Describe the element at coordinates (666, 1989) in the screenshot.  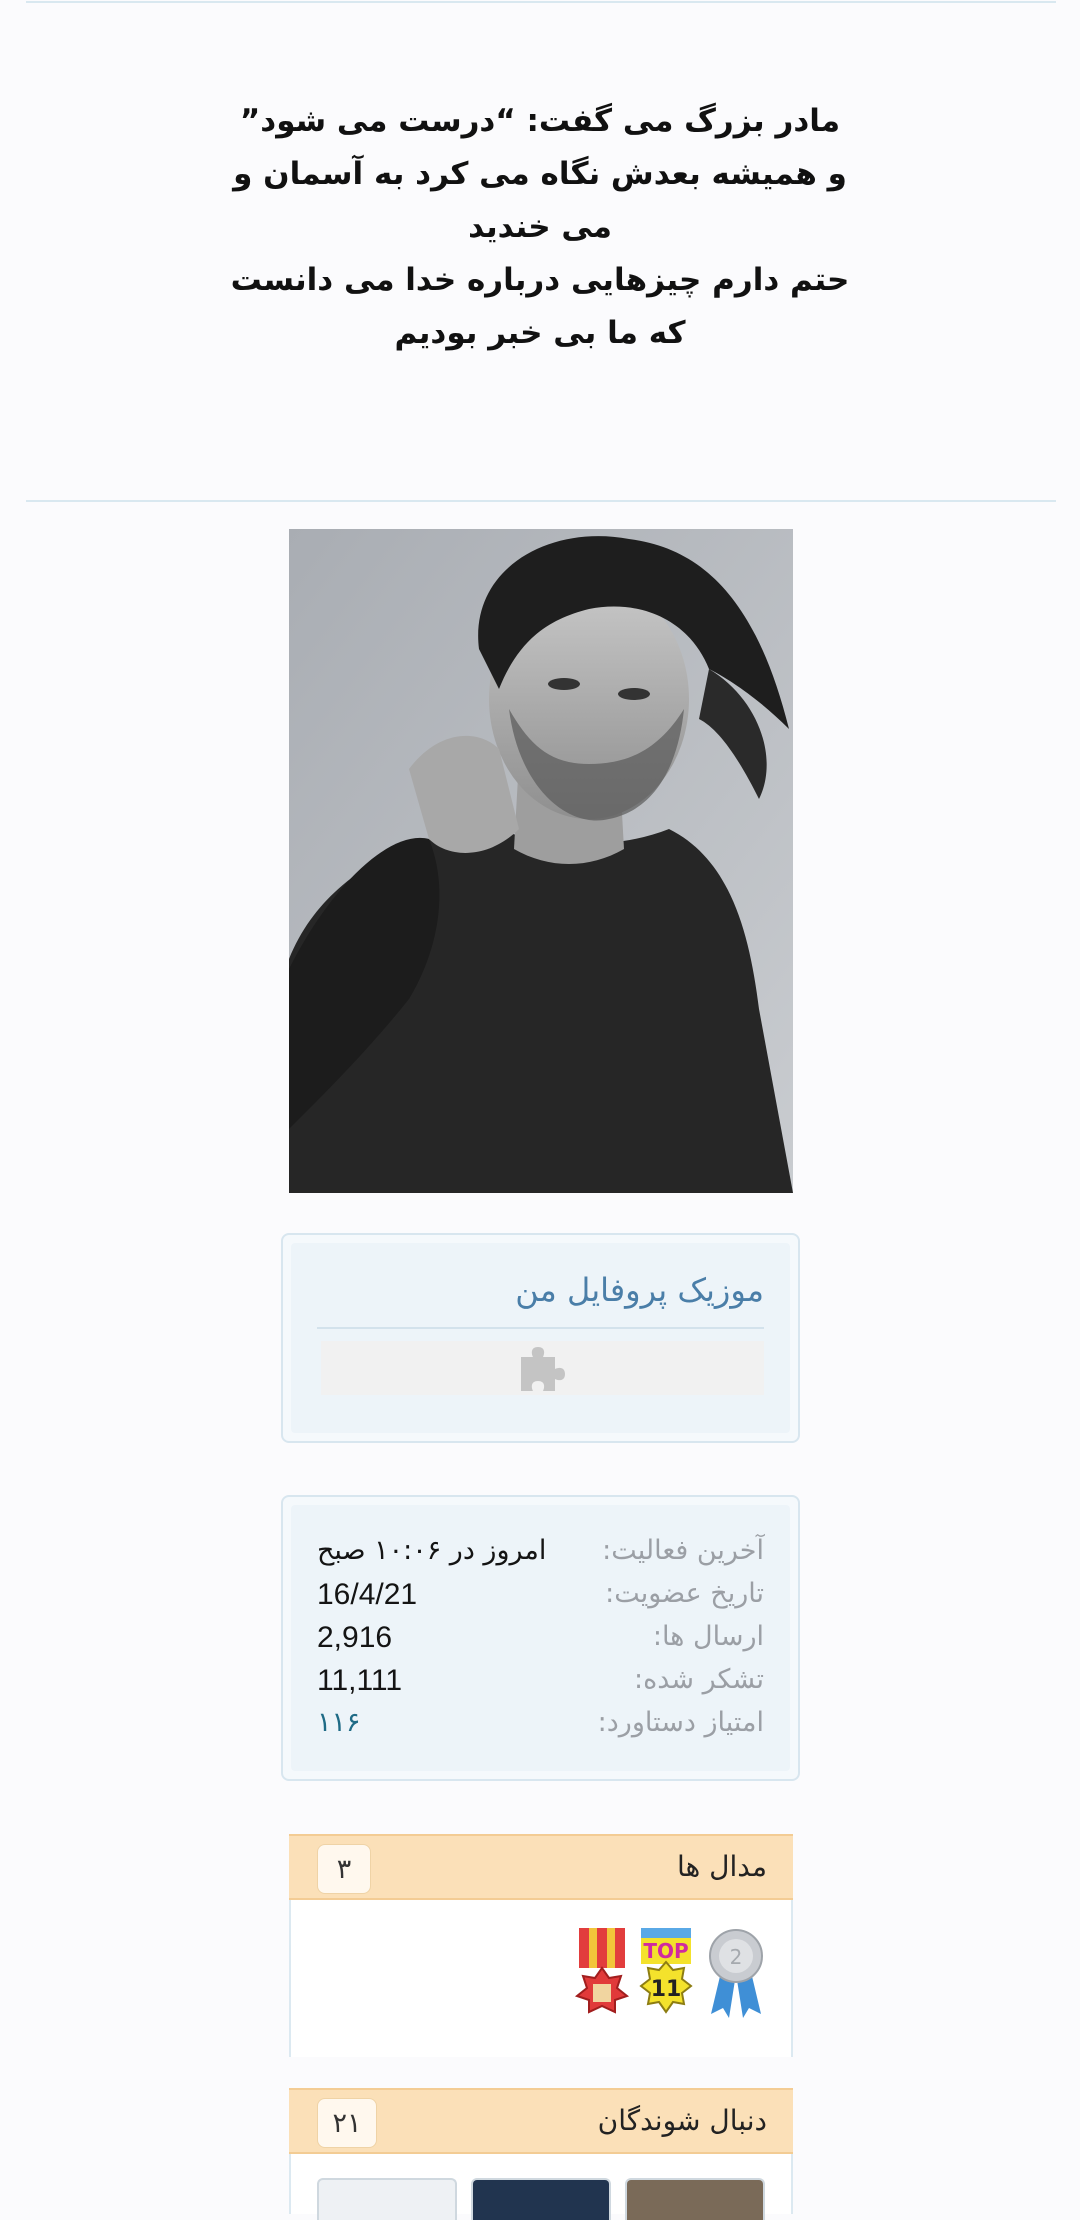
I see `badge-num-text: 11` at that location.